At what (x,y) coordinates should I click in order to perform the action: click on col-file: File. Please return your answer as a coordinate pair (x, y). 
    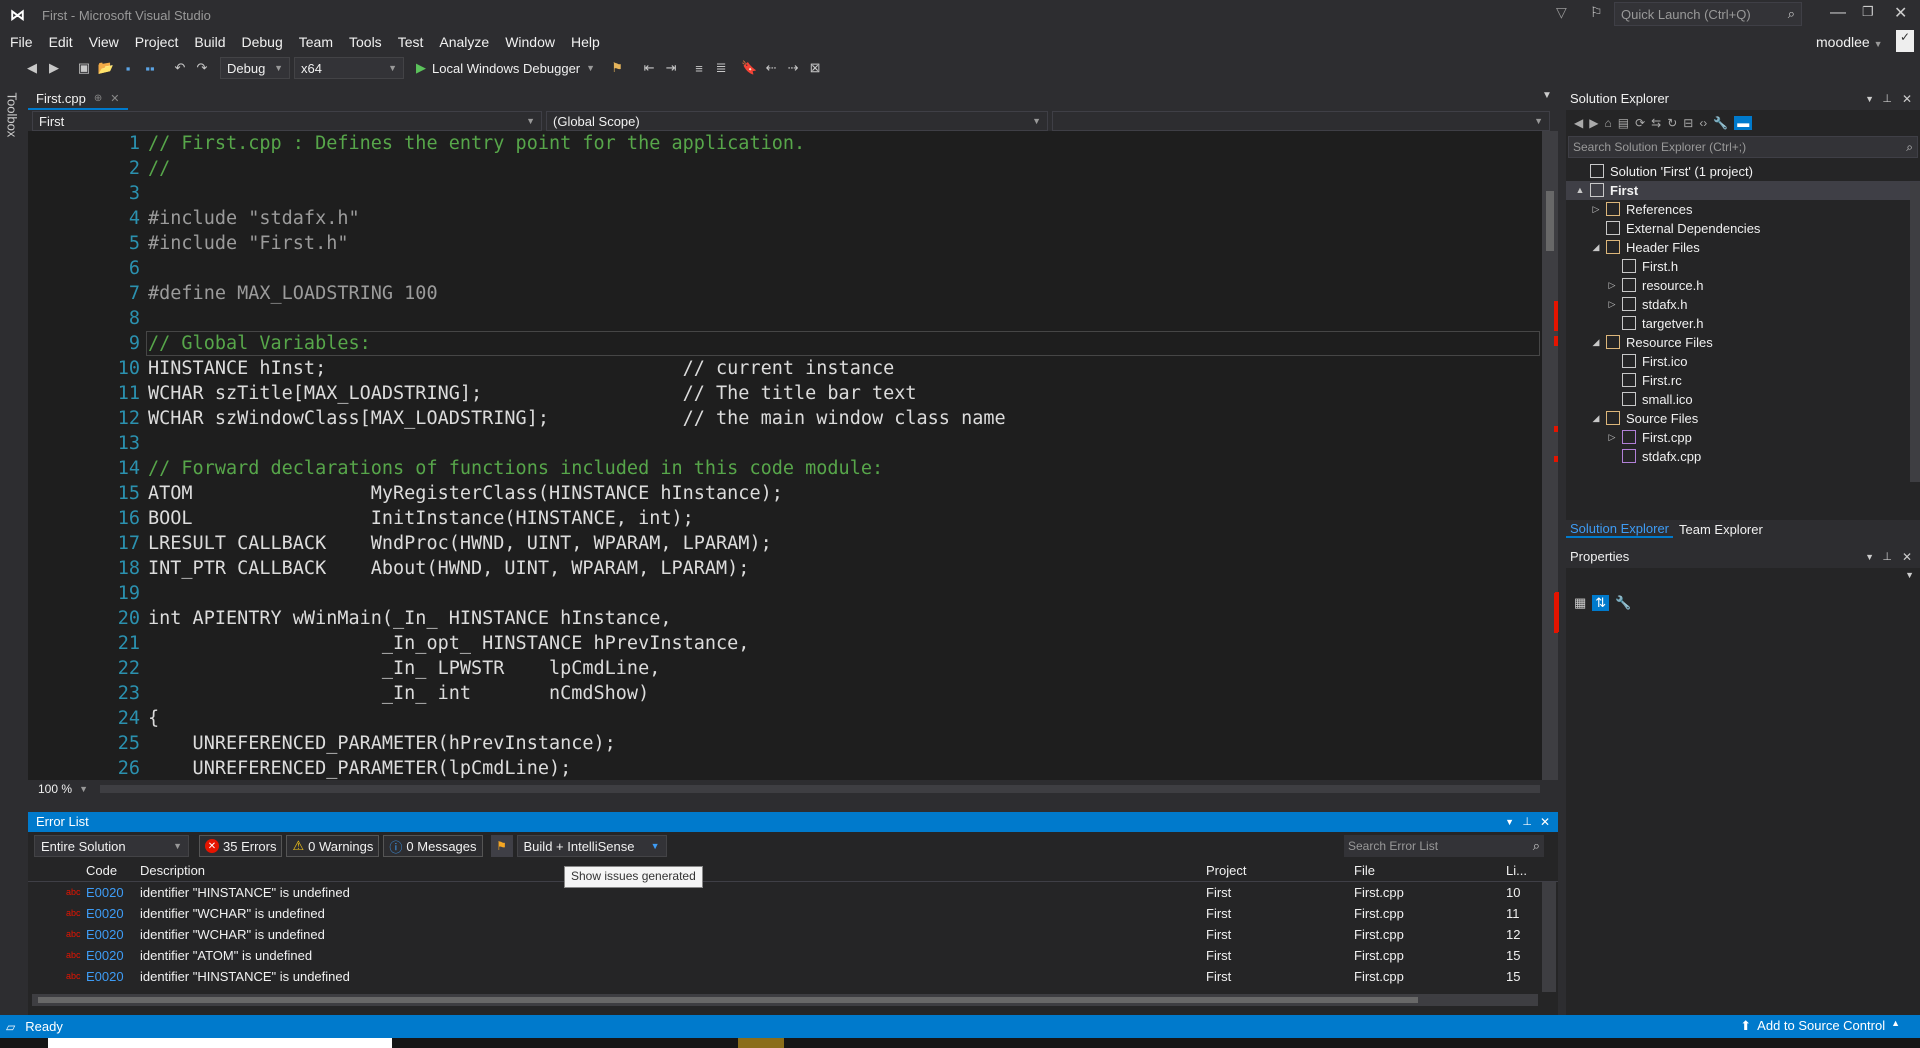
    Looking at the image, I should click on (1364, 870).